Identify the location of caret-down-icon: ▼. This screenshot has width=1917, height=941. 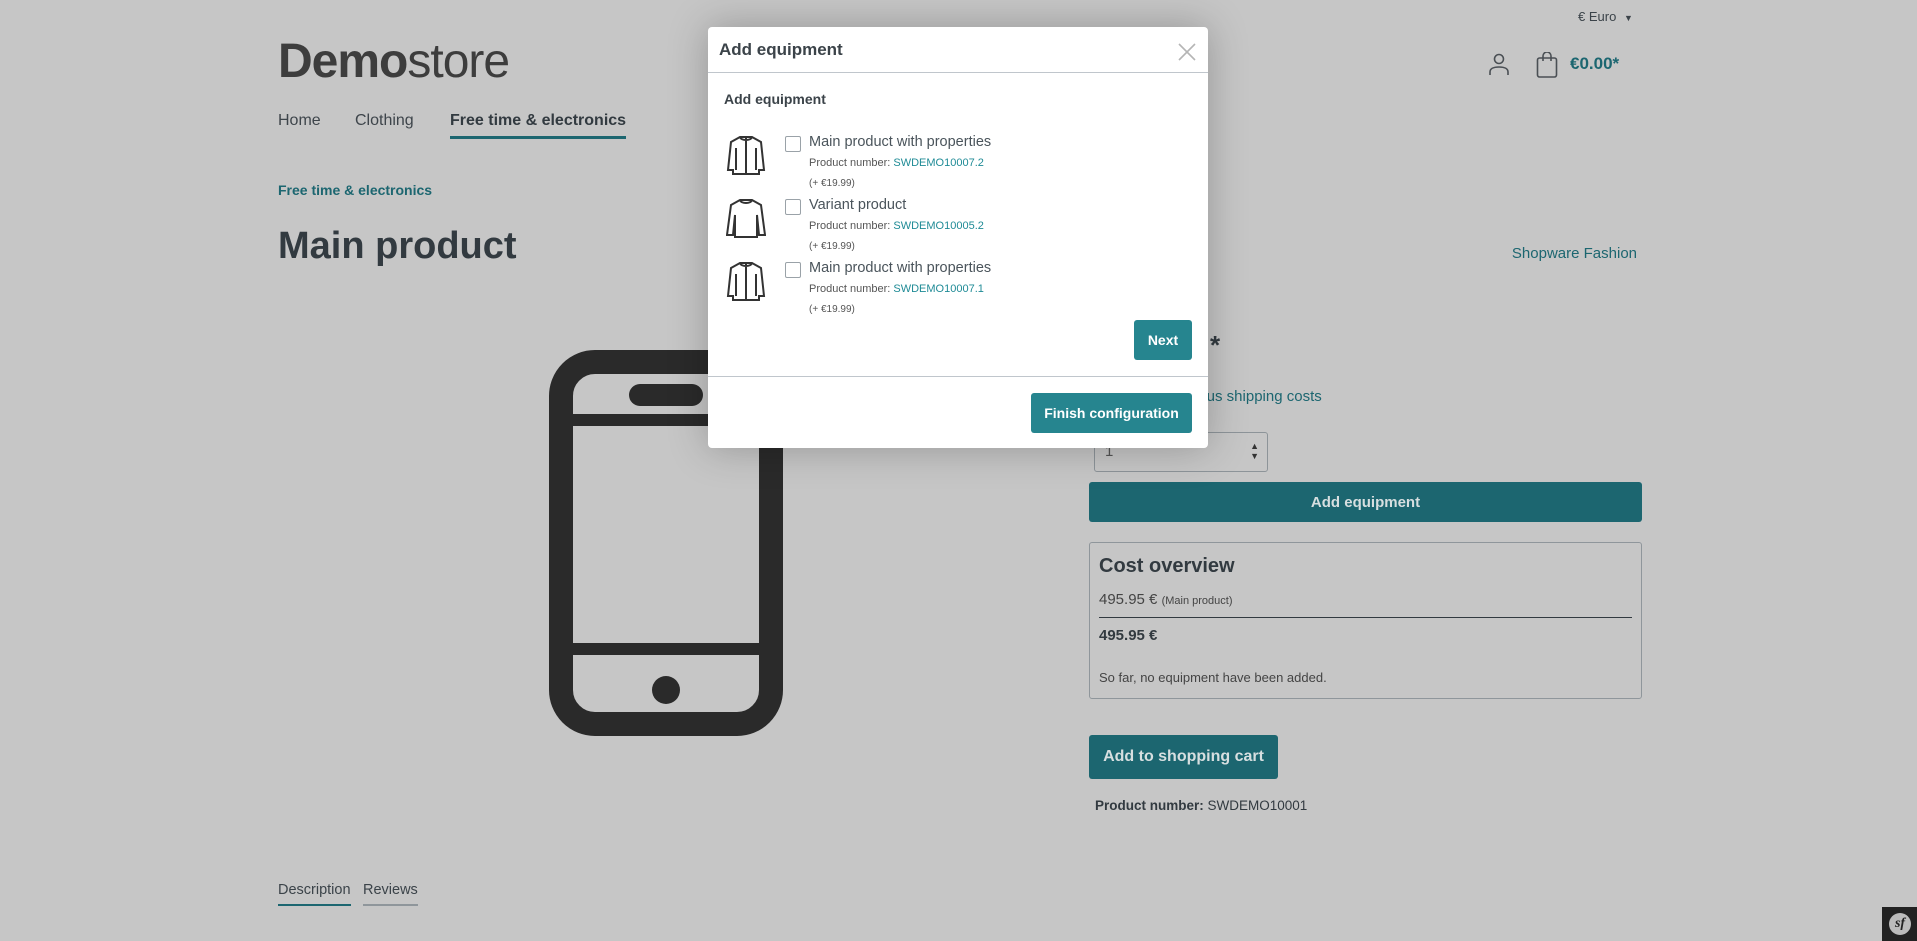
(1628, 18).